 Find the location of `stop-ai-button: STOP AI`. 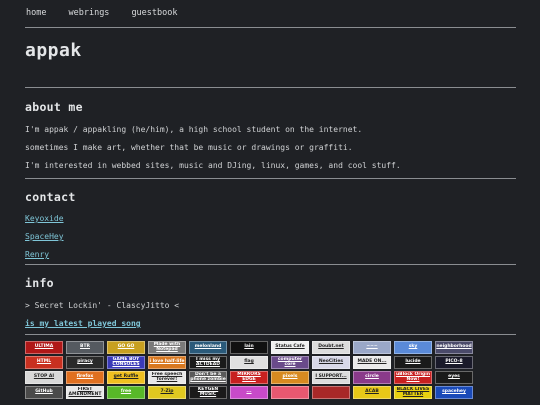

stop-ai-button: STOP AI is located at coordinates (44, 377).